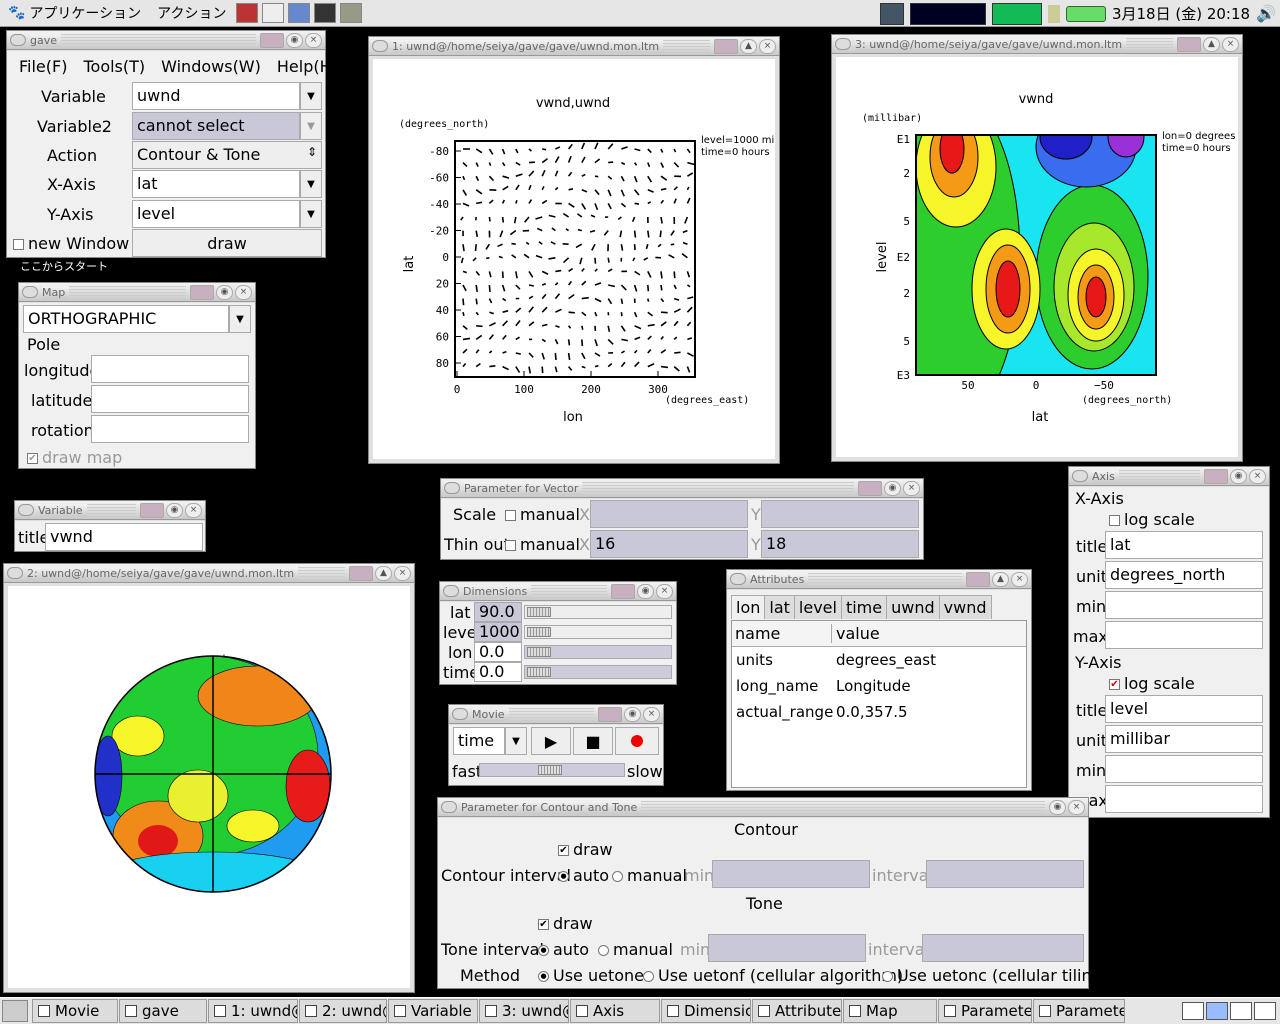 This screenshot has width=1280, height=1024. Describe the element at coordinates (649, 875) in the screenshot. I see `contour-manual-radio: manual` at that location.